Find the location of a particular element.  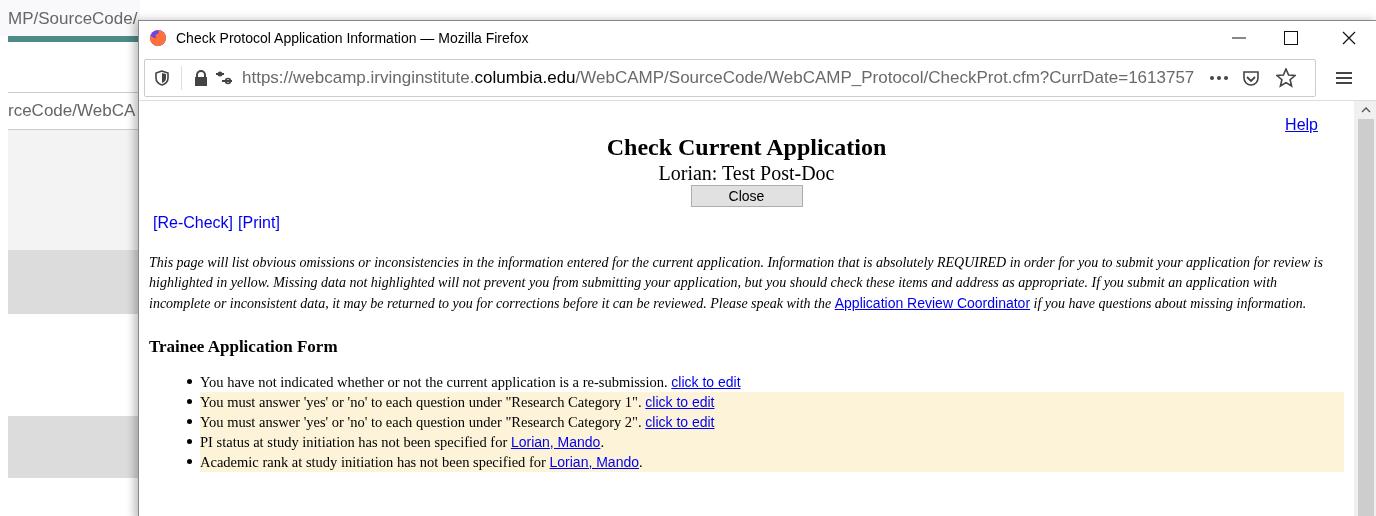

window-title: Check Protocol Application Information — Mozilla Firefox is located at coordinates (352, 38).